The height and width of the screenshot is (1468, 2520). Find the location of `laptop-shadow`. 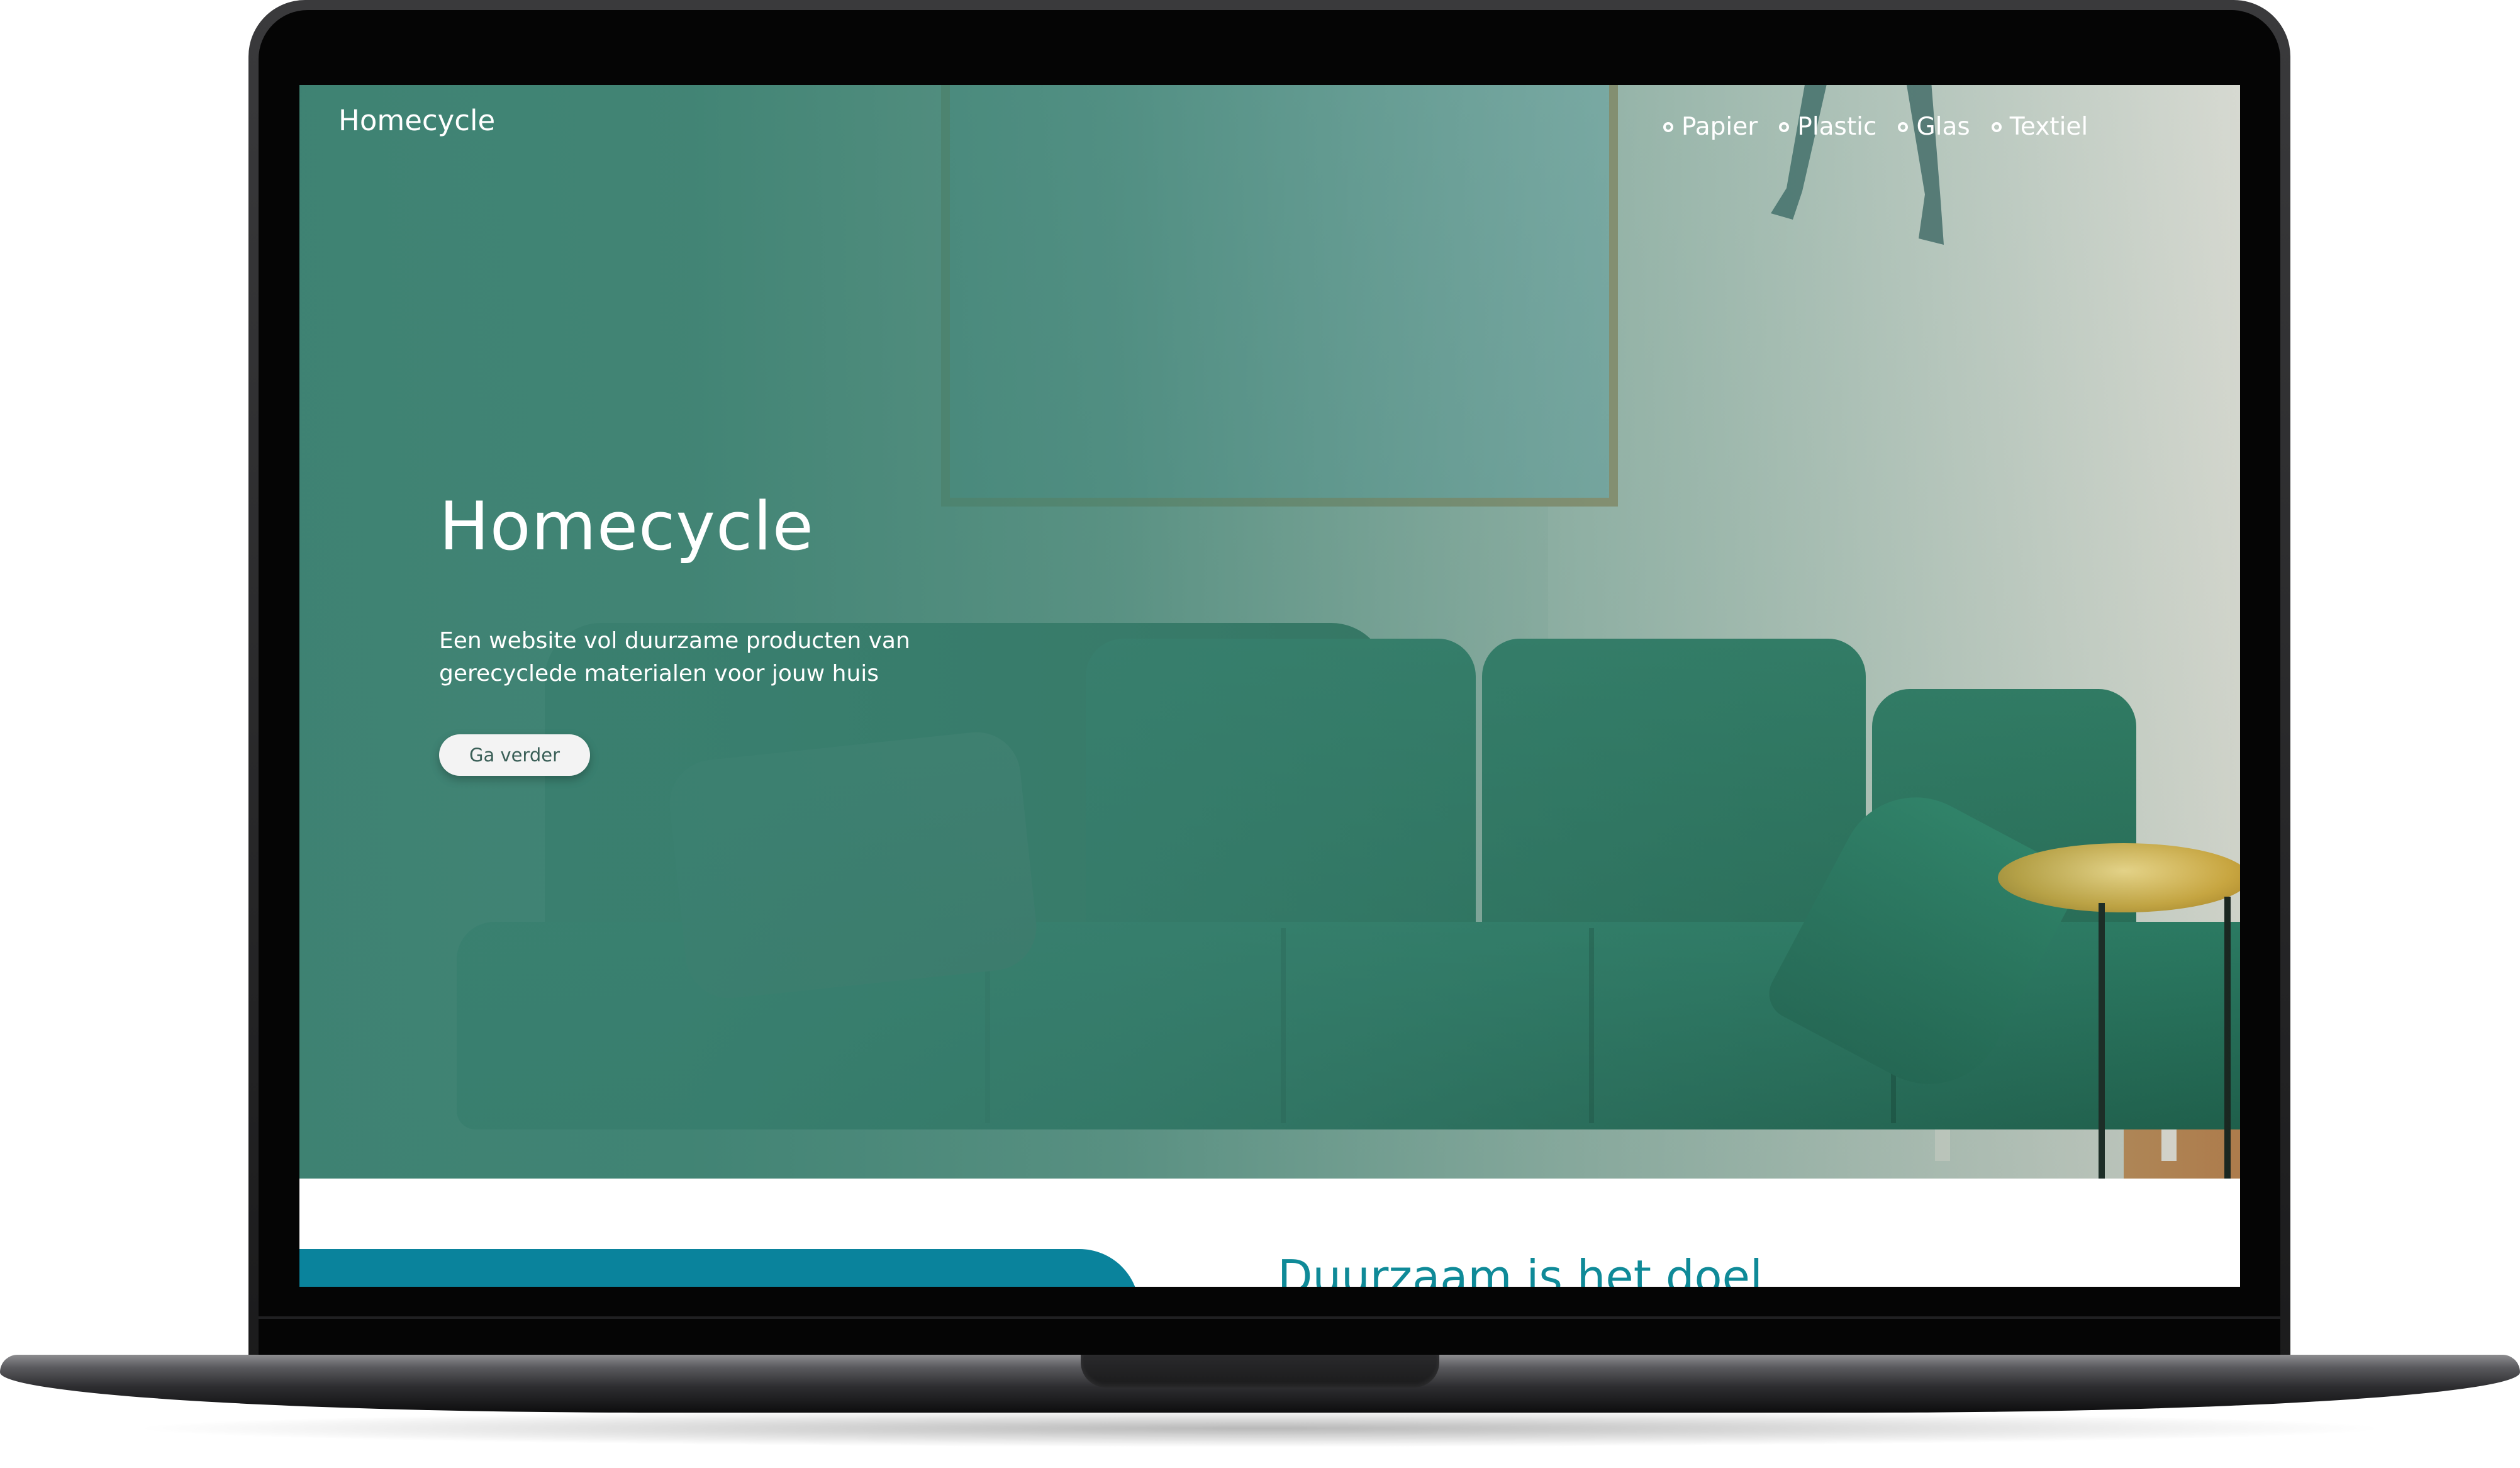

laptop-shadow is located at coordinates (1260, 1428).